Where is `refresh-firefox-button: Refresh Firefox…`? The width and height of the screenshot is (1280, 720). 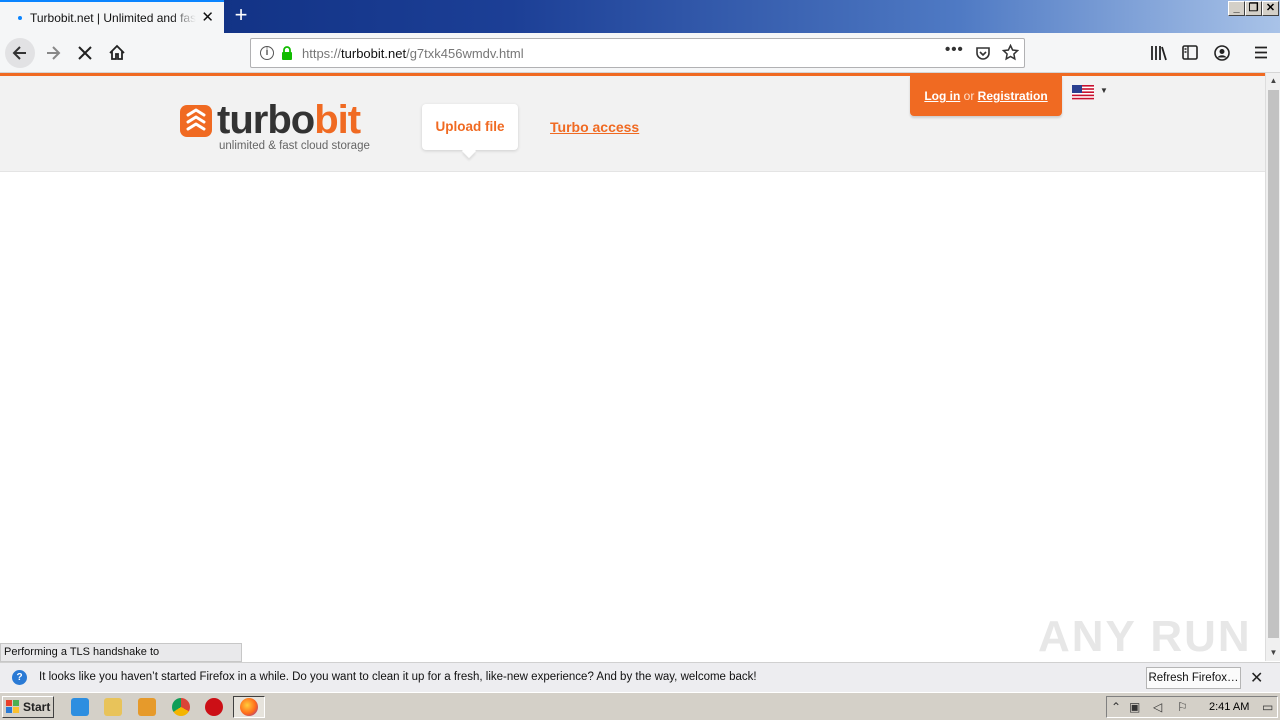
refresh-firefox-button: Refresh Firefox… is located at coordinates (1193, 678).